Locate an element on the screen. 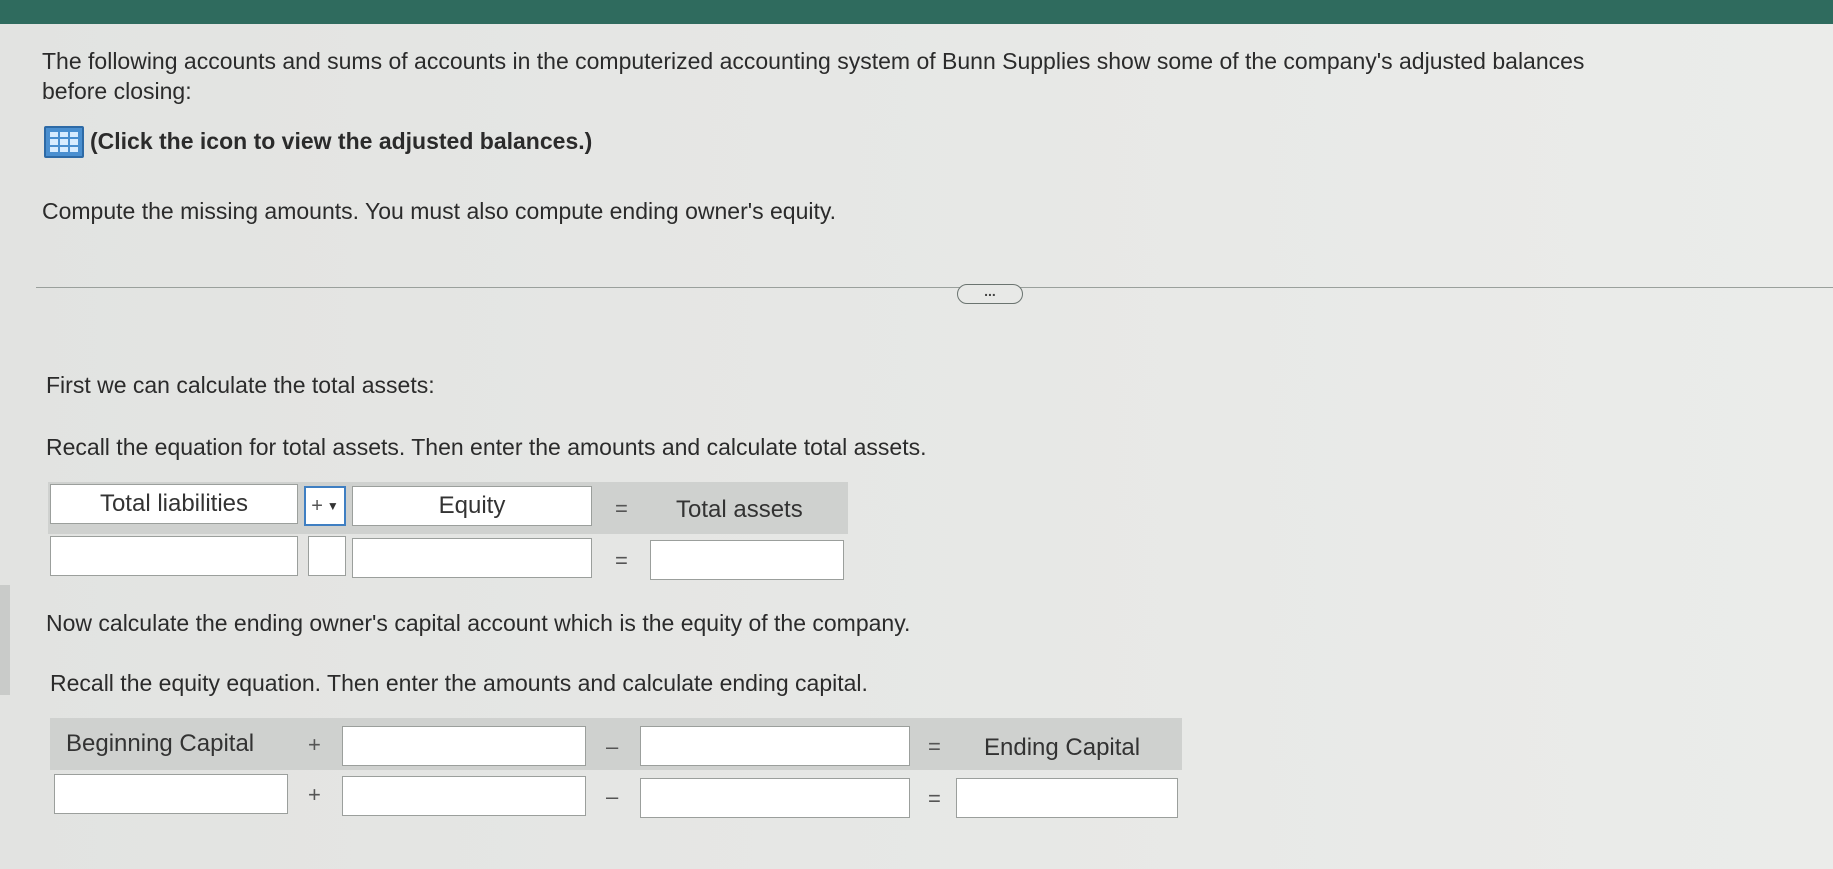 This screenshot has height=869, width=1833. total-liabilities-input is located at coordinates (174, 556).